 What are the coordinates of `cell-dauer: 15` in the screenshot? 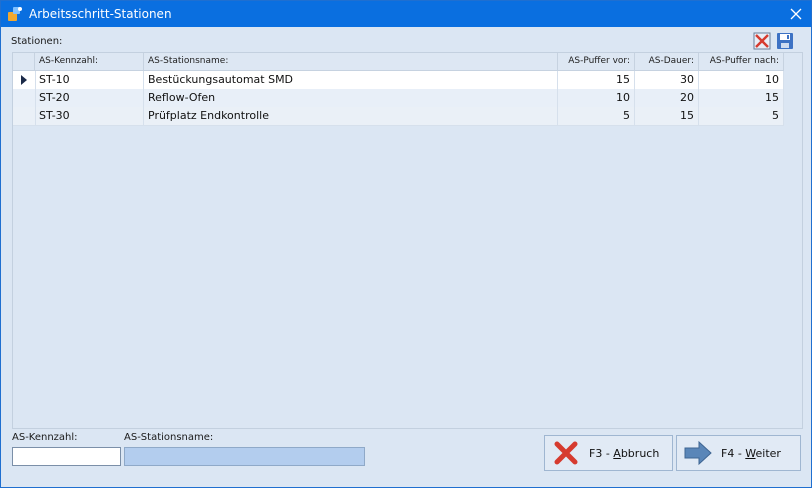 It's located at (667, 116).